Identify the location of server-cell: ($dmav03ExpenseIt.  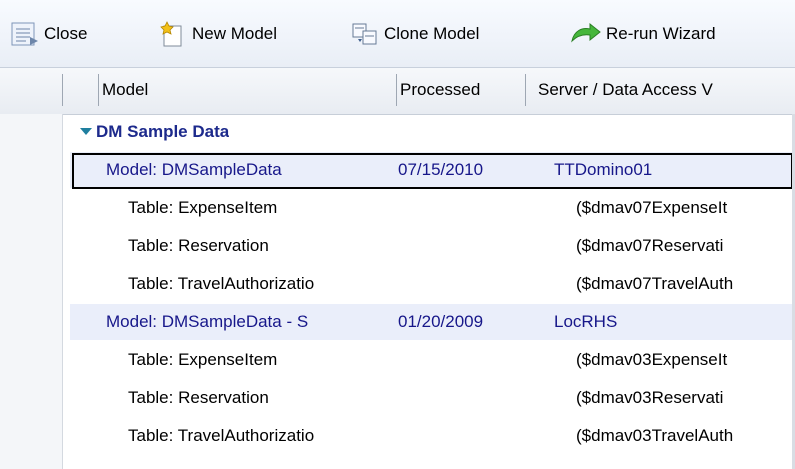
(652, 359).